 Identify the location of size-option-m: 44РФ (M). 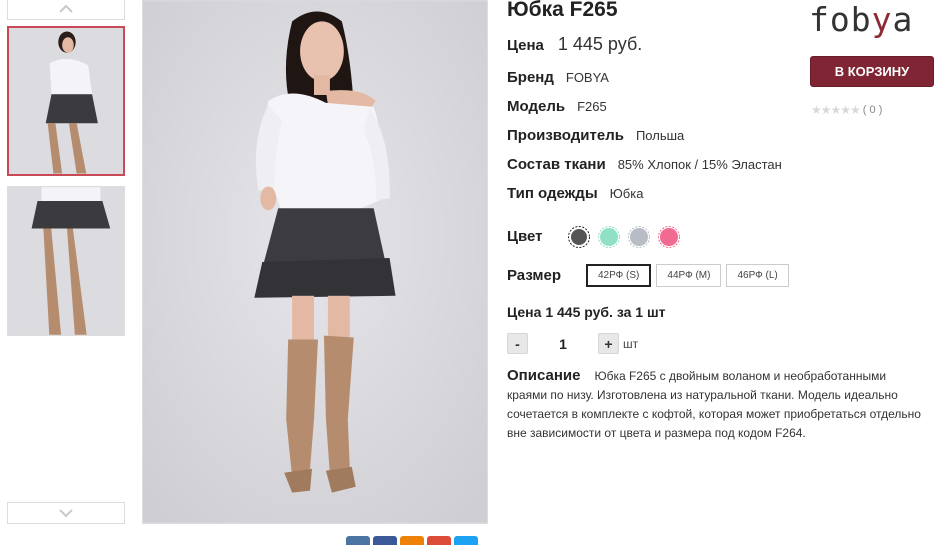
(689, 275).